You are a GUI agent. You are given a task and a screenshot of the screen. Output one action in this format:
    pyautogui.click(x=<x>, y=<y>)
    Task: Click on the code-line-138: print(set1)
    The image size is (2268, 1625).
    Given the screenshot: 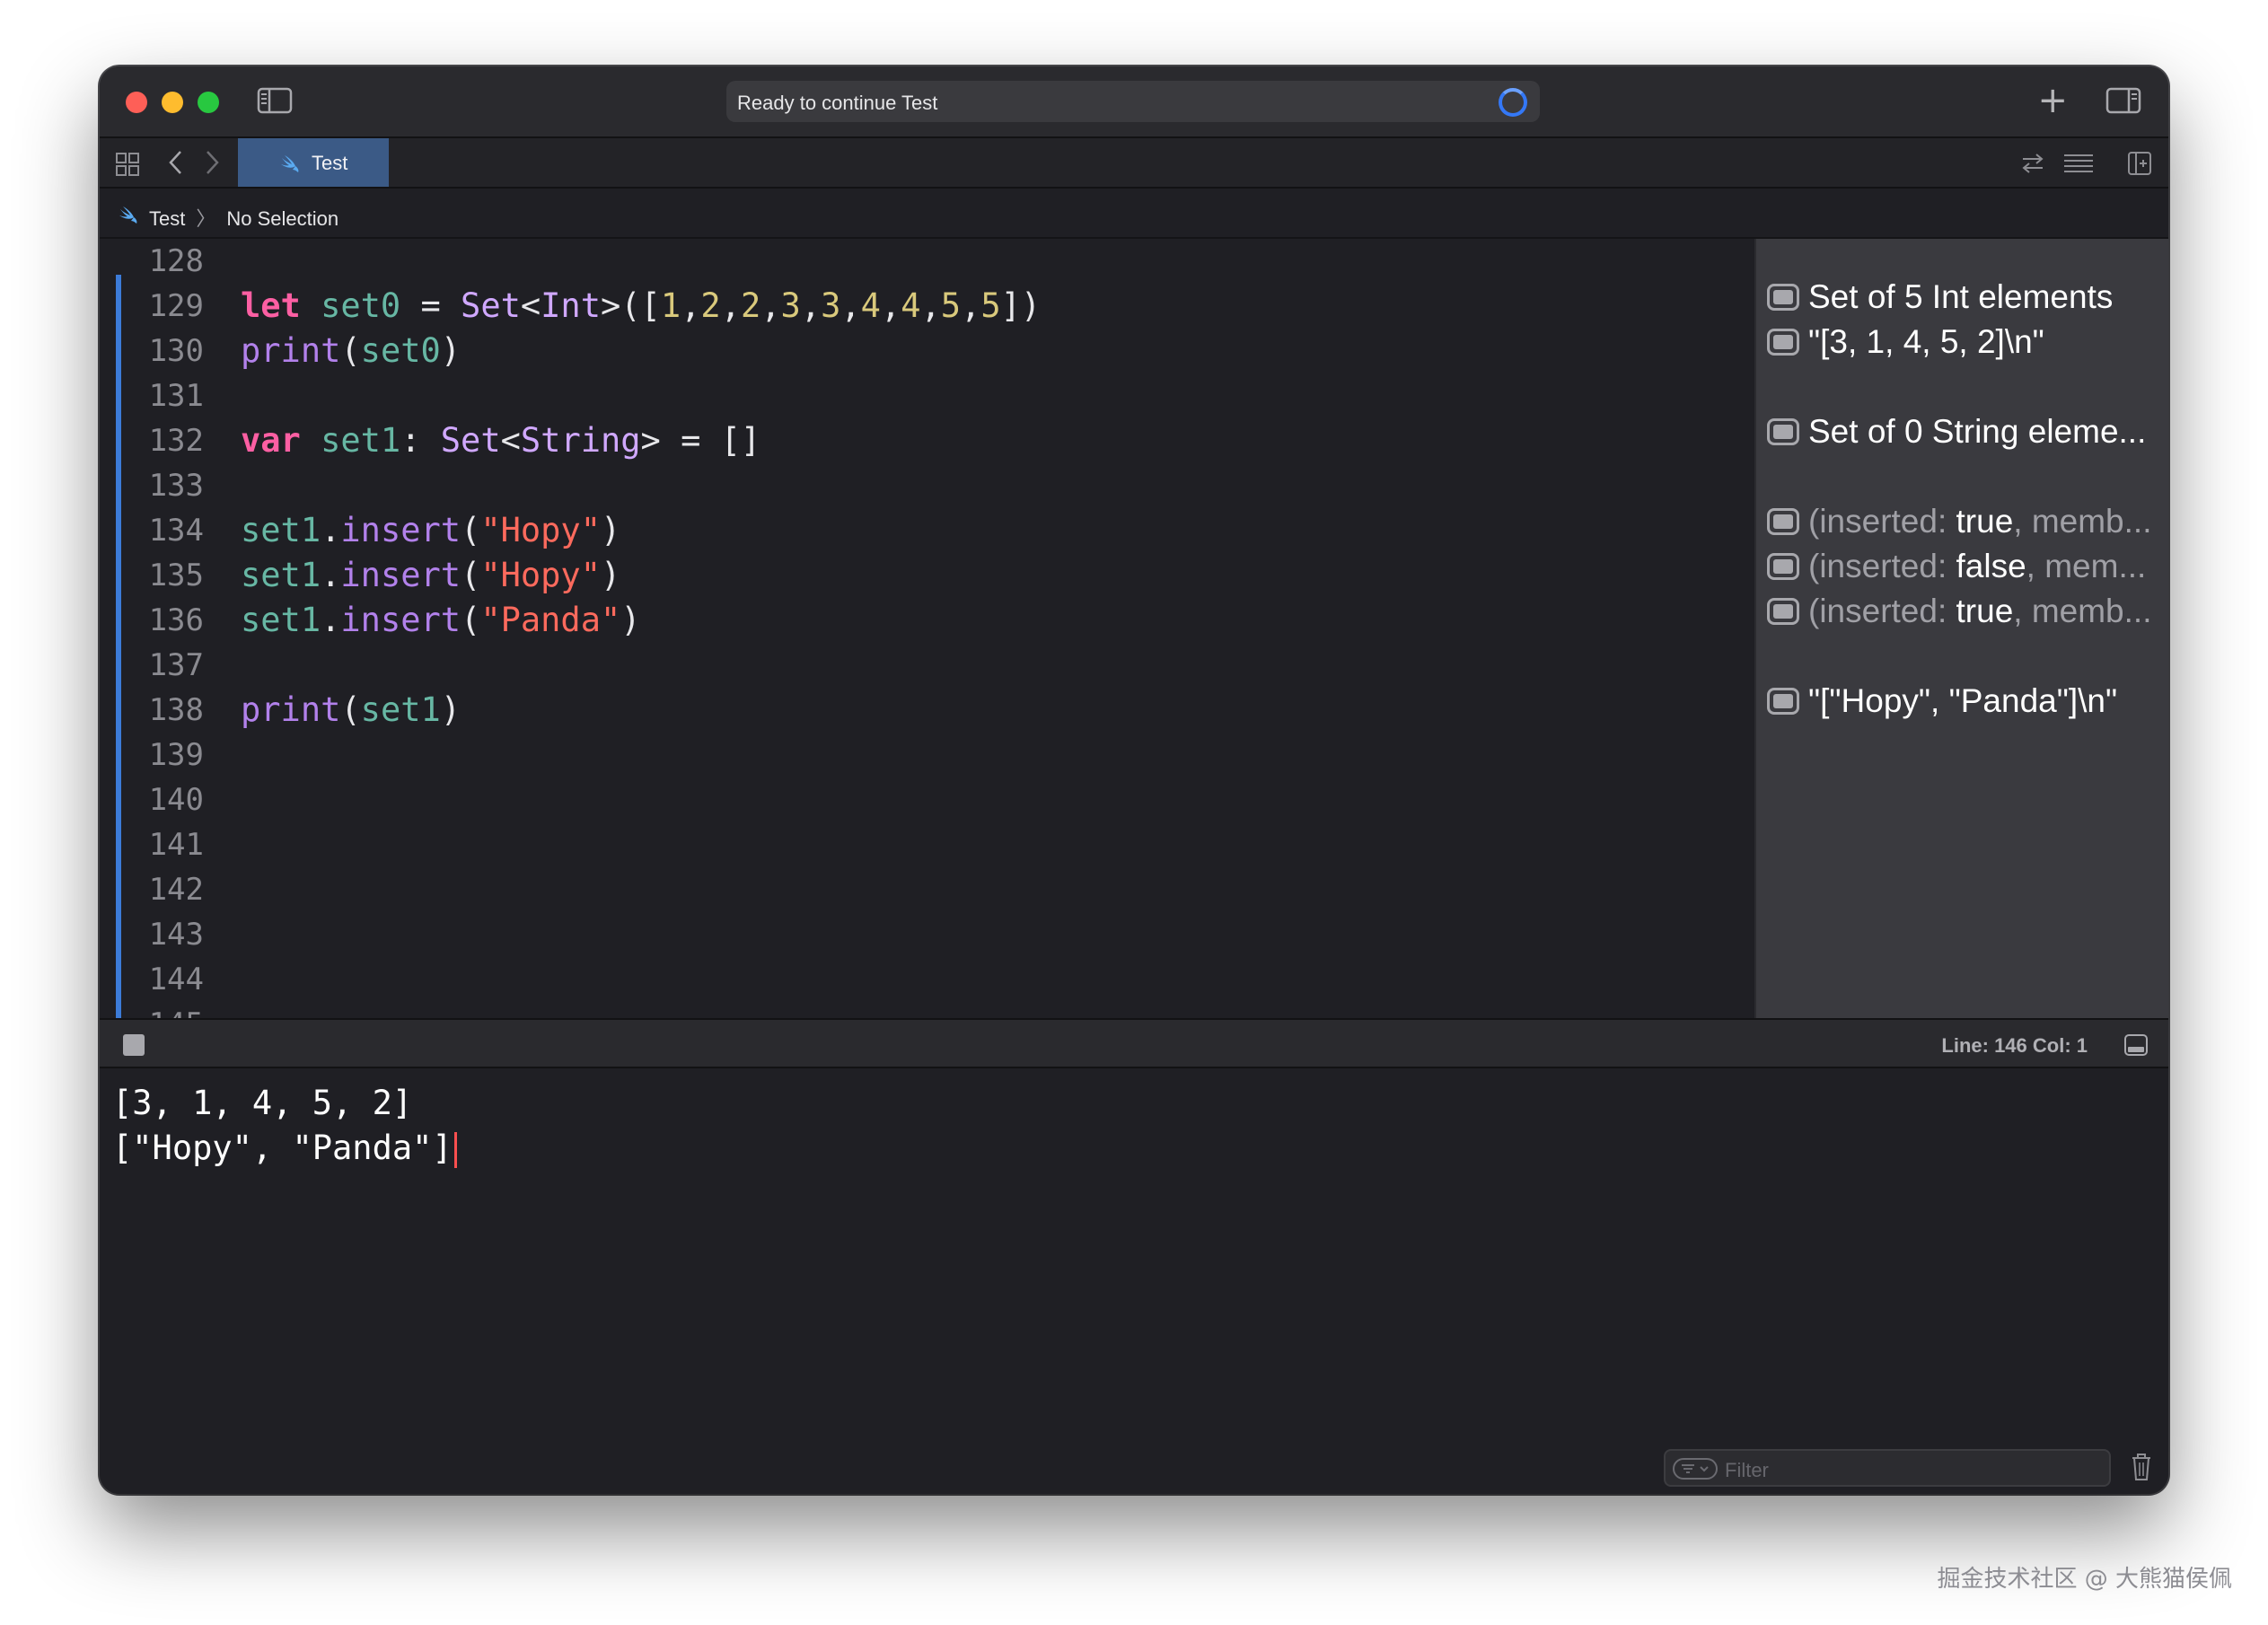 What is the action you would take?
    pyautogui.click(x=641, y=711)
    